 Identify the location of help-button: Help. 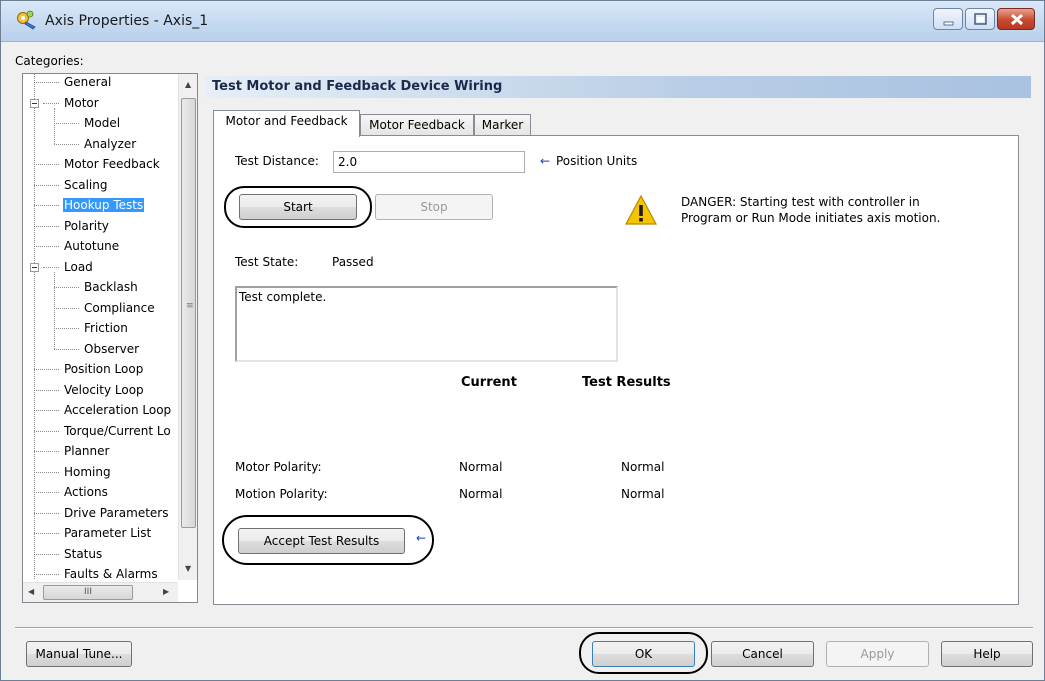
(987, 654).